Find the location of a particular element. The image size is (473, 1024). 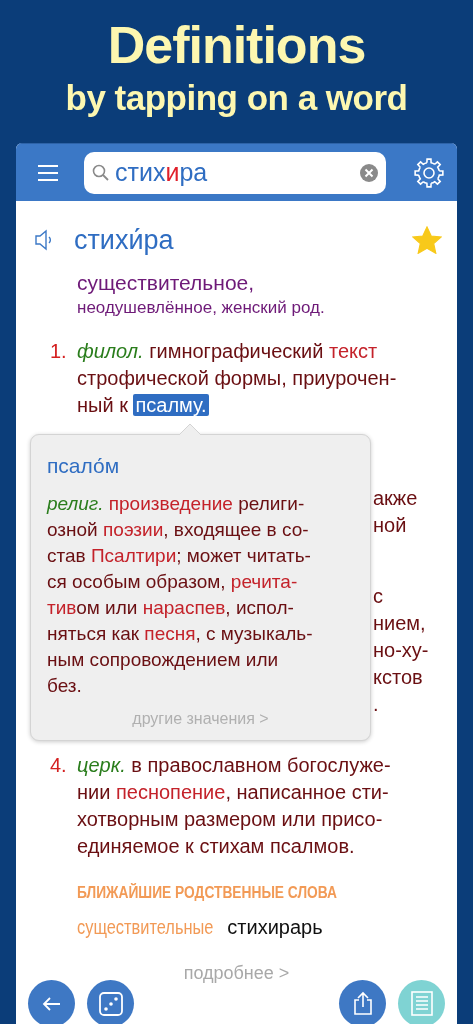

definition-line: ный к псалму. is located at coordinates (143, 405).